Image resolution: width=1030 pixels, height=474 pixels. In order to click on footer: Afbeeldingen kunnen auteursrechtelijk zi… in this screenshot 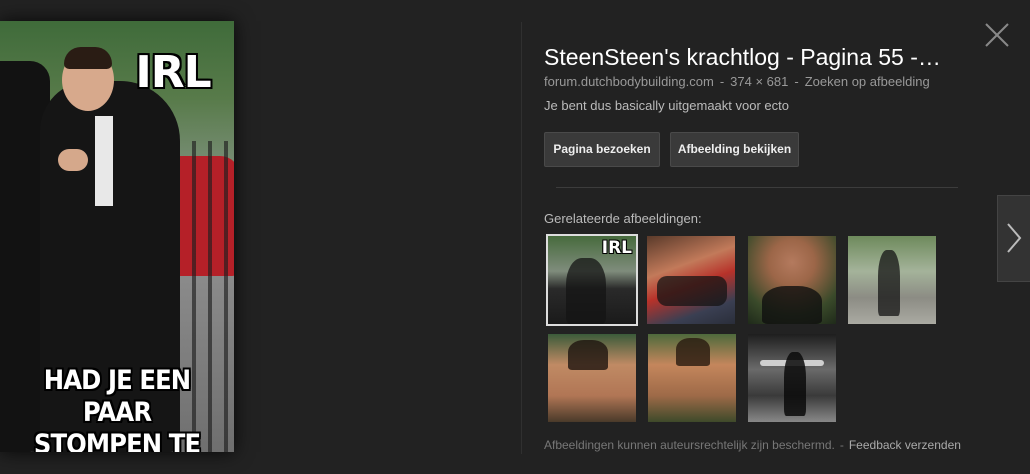, I will do `click(752, 445)`.